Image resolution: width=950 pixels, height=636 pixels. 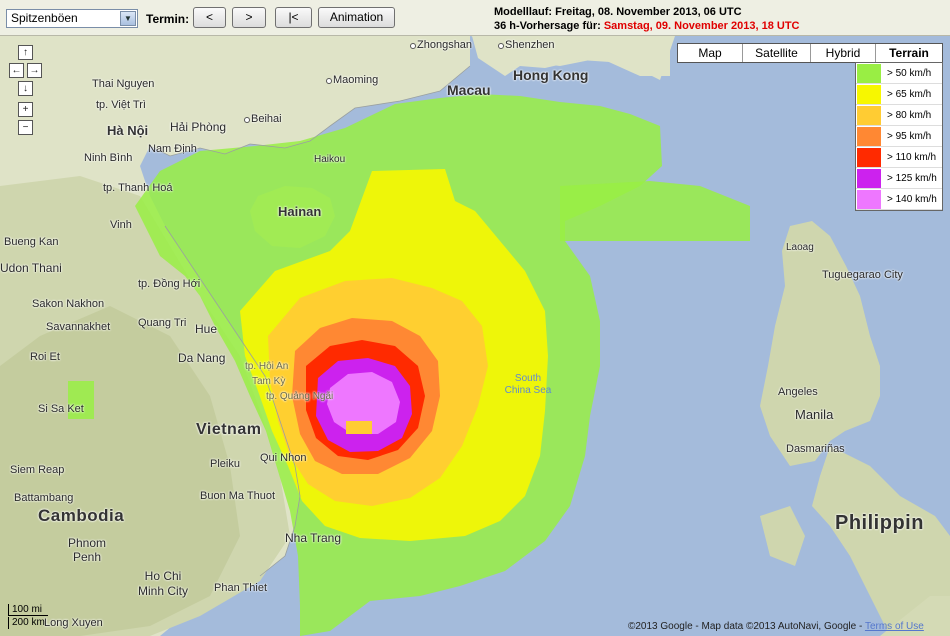 I want to click on legend-row: > 110 km/h, so click(x=899, y=157).